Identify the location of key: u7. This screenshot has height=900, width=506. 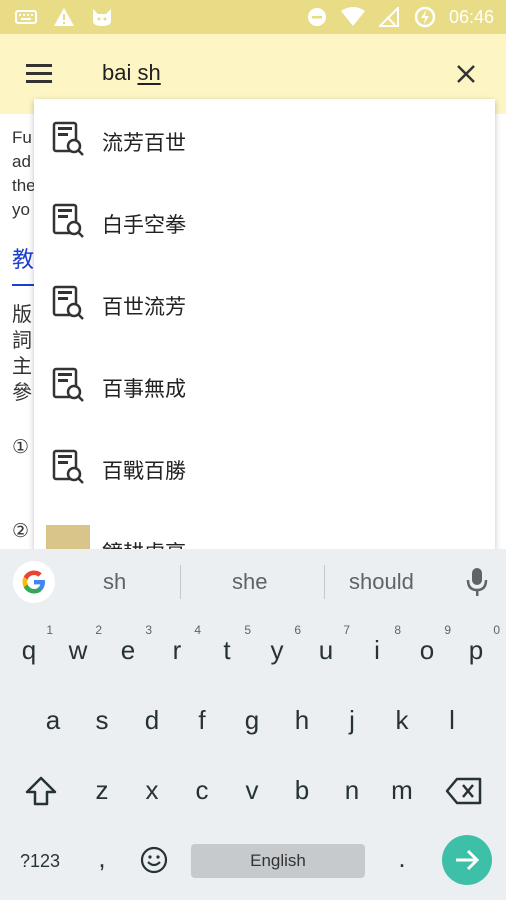
(327, 644).